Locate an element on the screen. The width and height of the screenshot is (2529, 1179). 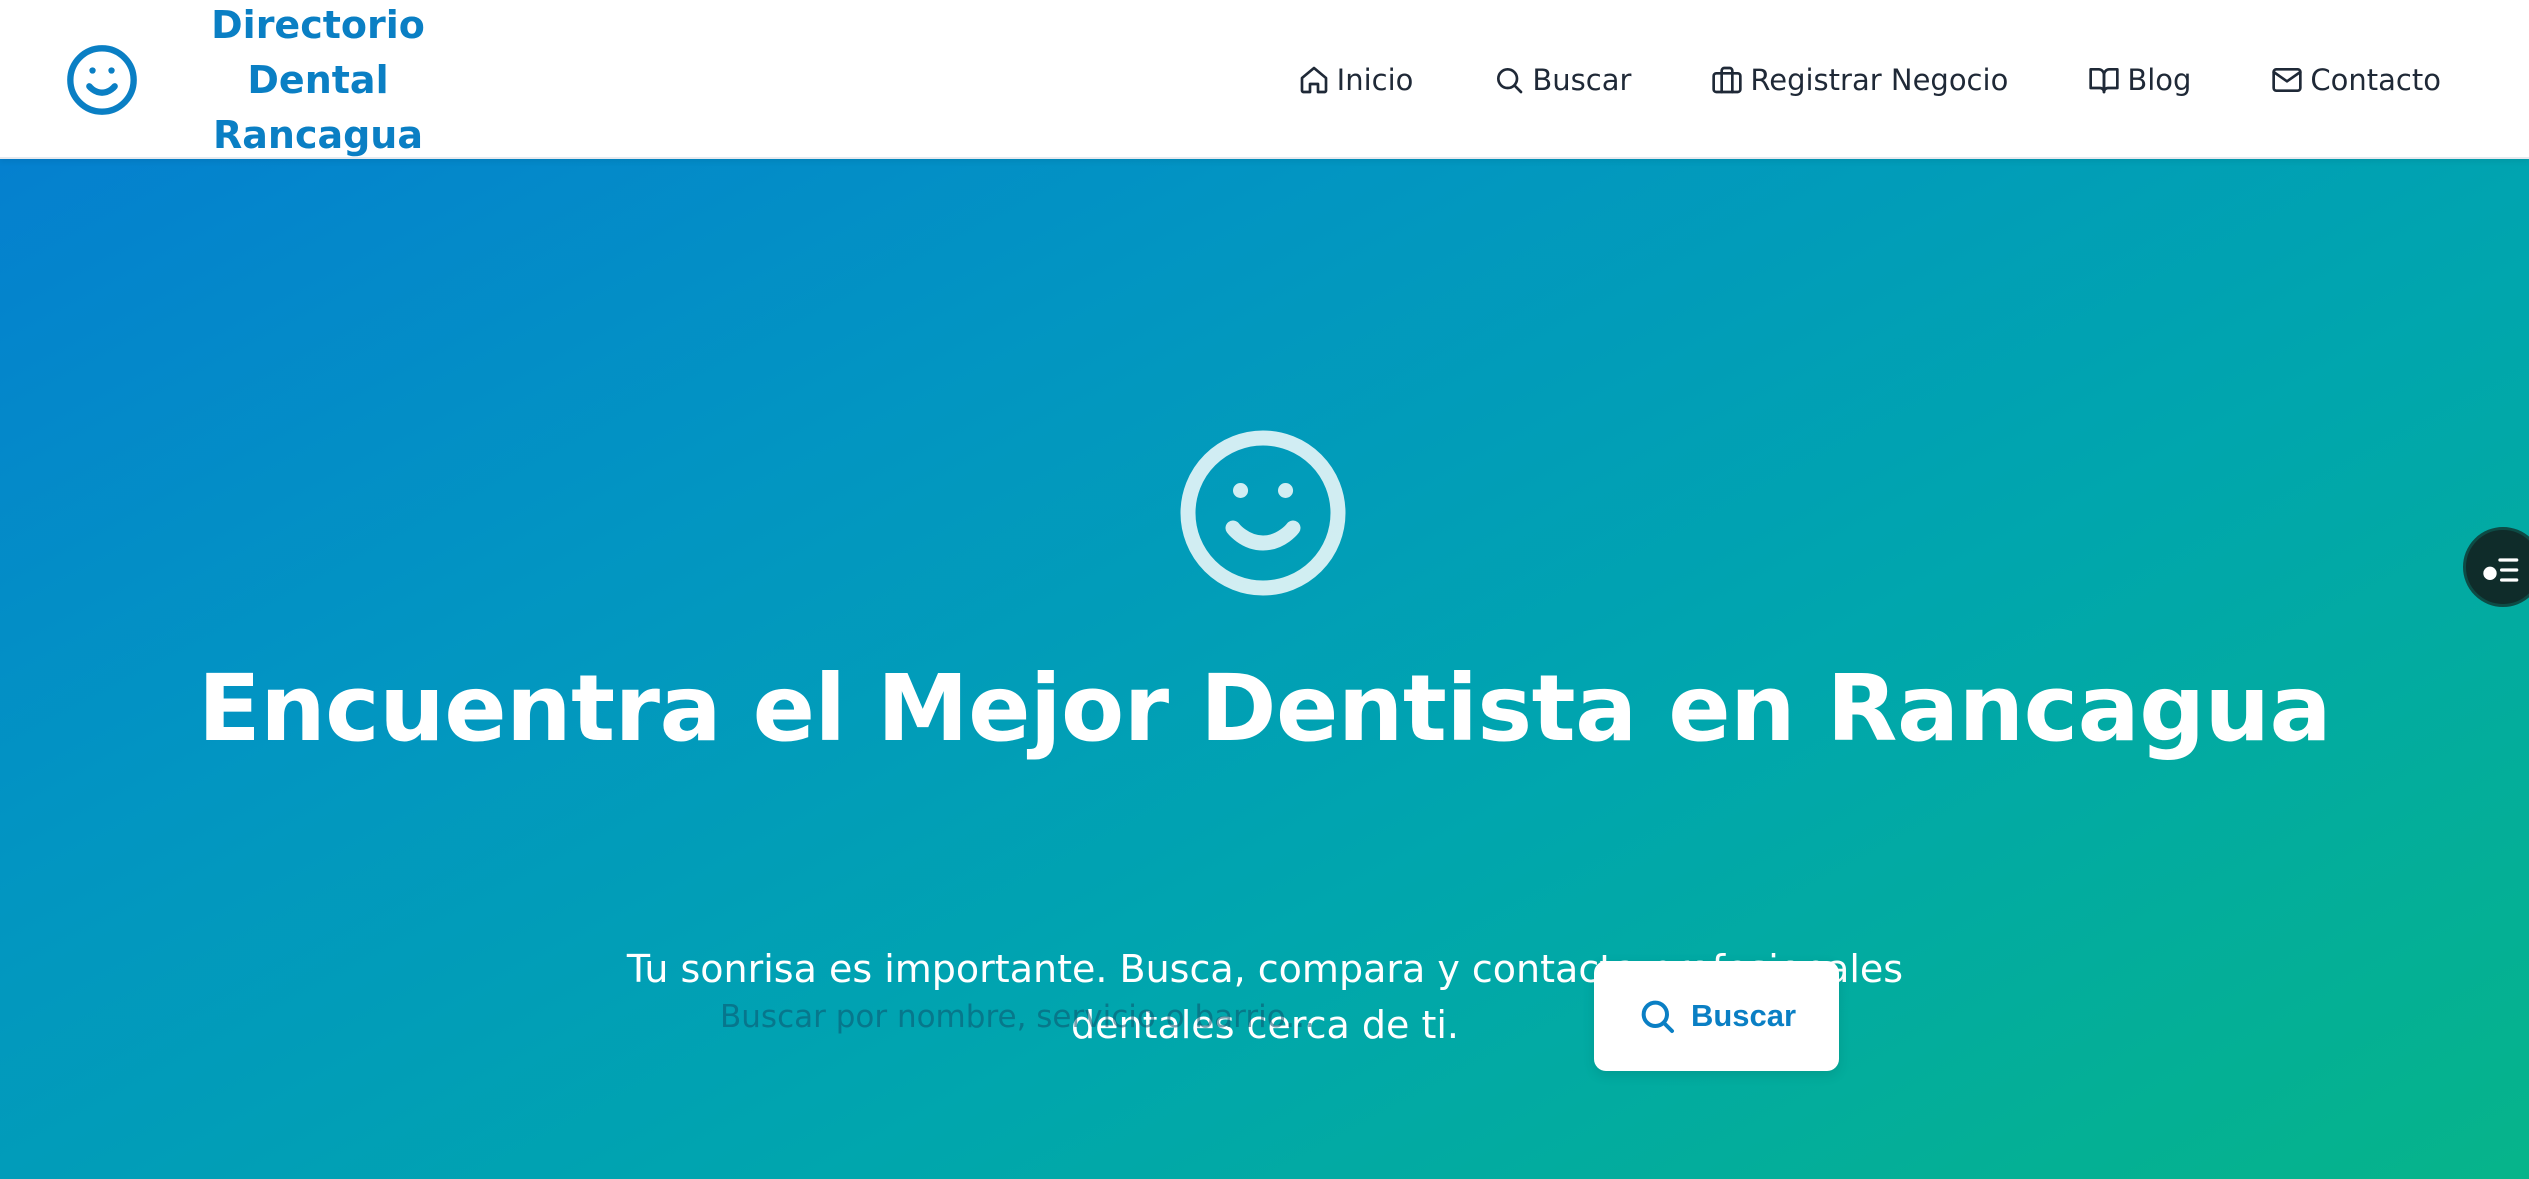
search-button-label: Buscar is located at coordinates (1743, 1015).